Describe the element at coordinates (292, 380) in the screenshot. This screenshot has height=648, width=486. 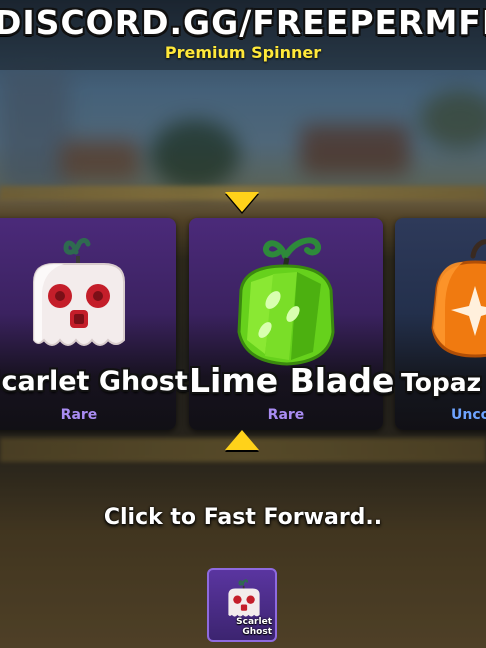
I see `fruit-card-name: Lime Blade` at that location.